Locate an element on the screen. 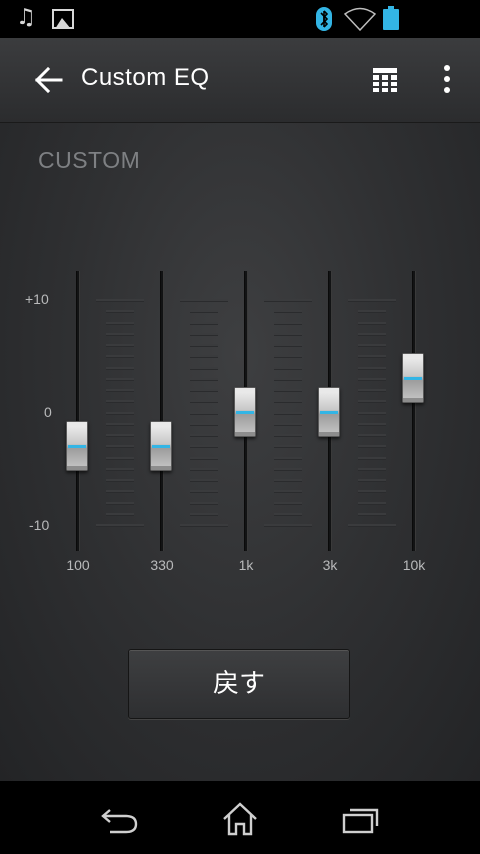 Image resolution: width=480 pixels, height=854 pixels. eq-band-1k is located at coordinates (246, 411).